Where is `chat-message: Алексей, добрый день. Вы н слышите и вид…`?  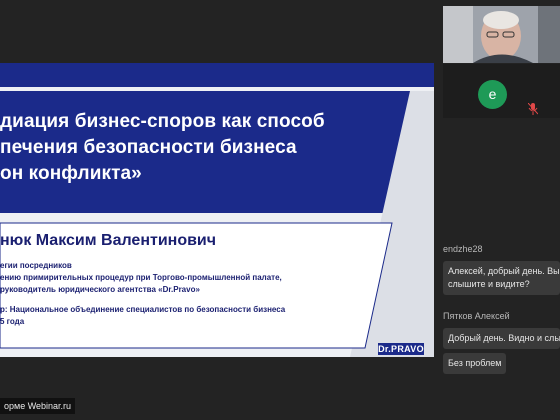 chat-message: Алексей, добрый день. Вы н слышите и вид… is located at coordinates (501, 278).